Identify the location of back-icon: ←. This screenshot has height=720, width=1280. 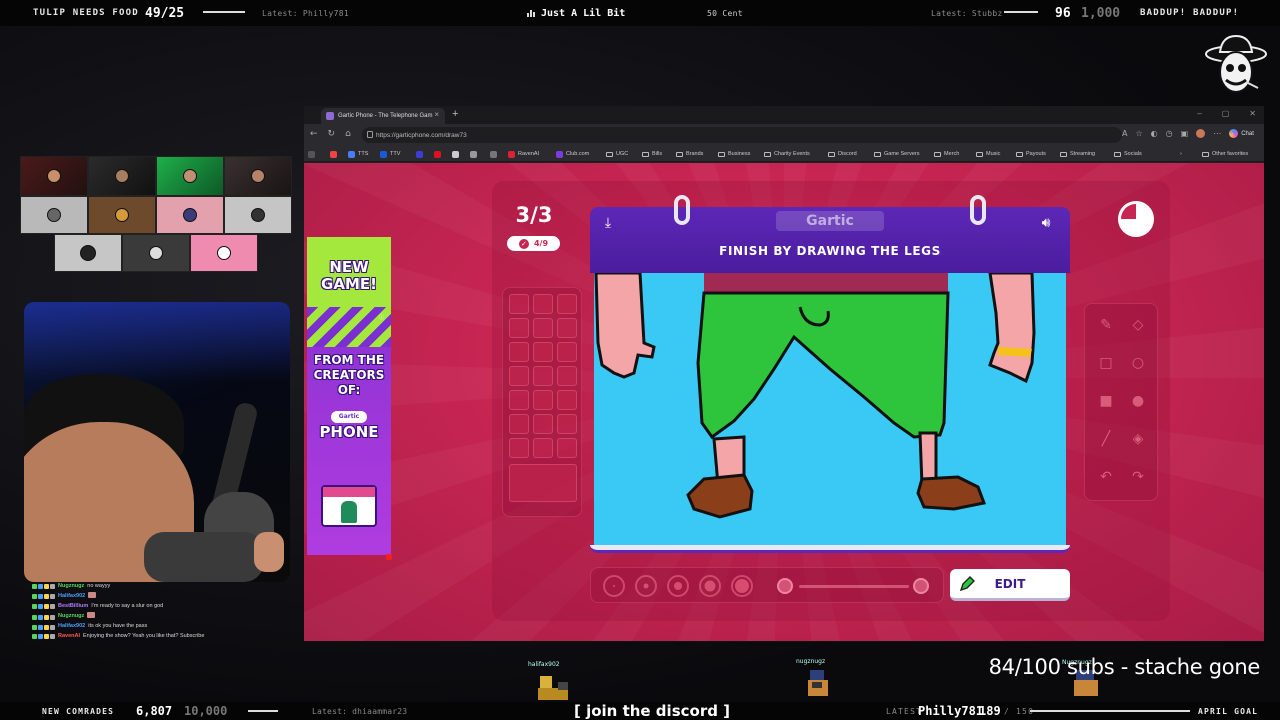
(314, 134).